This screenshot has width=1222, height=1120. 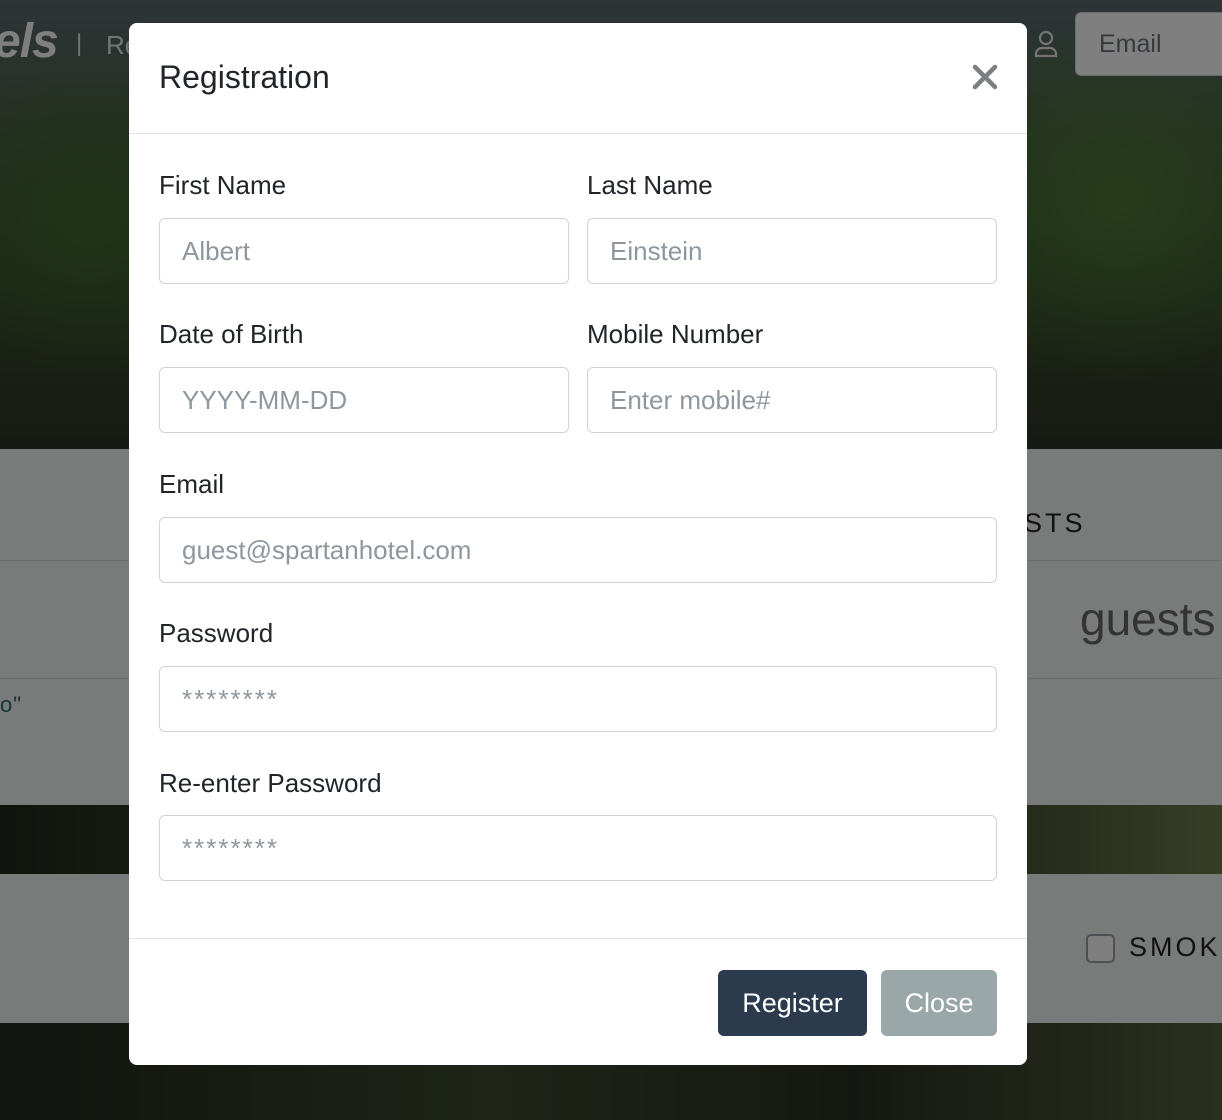 I want to click on last-name-input, so click(x=792, y=251).